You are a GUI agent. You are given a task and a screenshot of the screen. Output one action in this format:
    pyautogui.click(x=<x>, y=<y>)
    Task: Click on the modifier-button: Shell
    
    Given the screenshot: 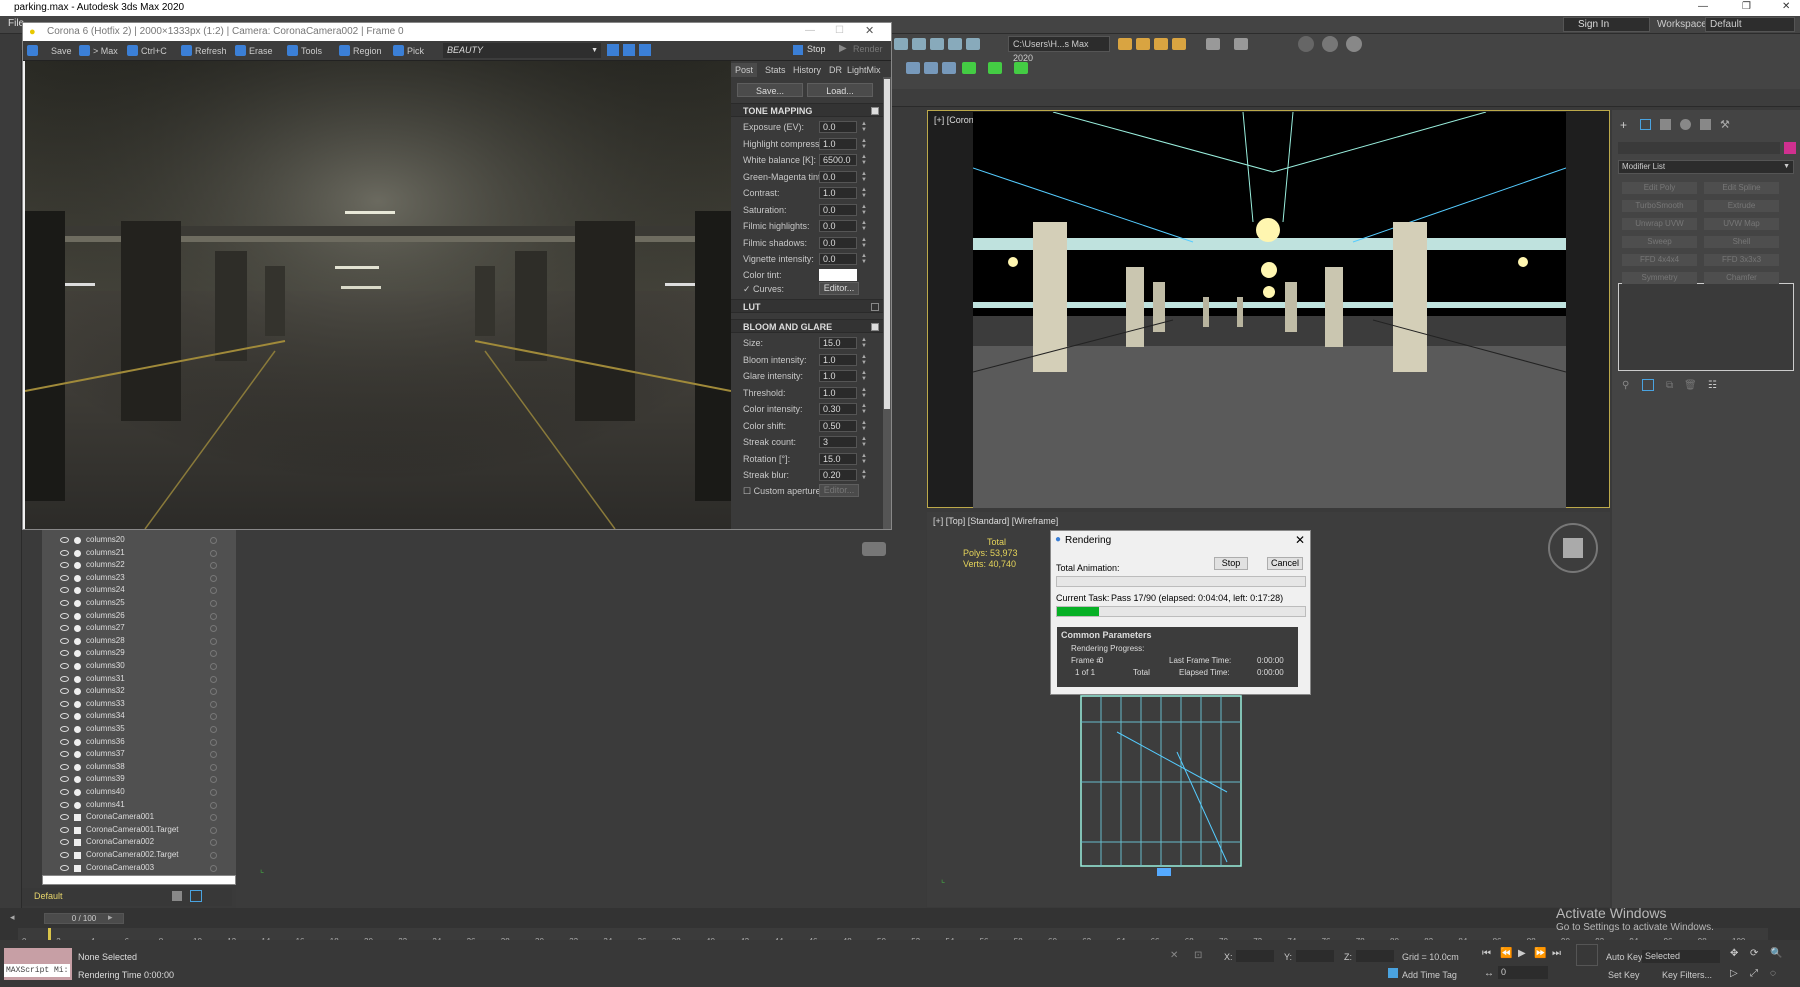 What is the action you would take?
    pyautogui.click(x=1741, y=242)
    